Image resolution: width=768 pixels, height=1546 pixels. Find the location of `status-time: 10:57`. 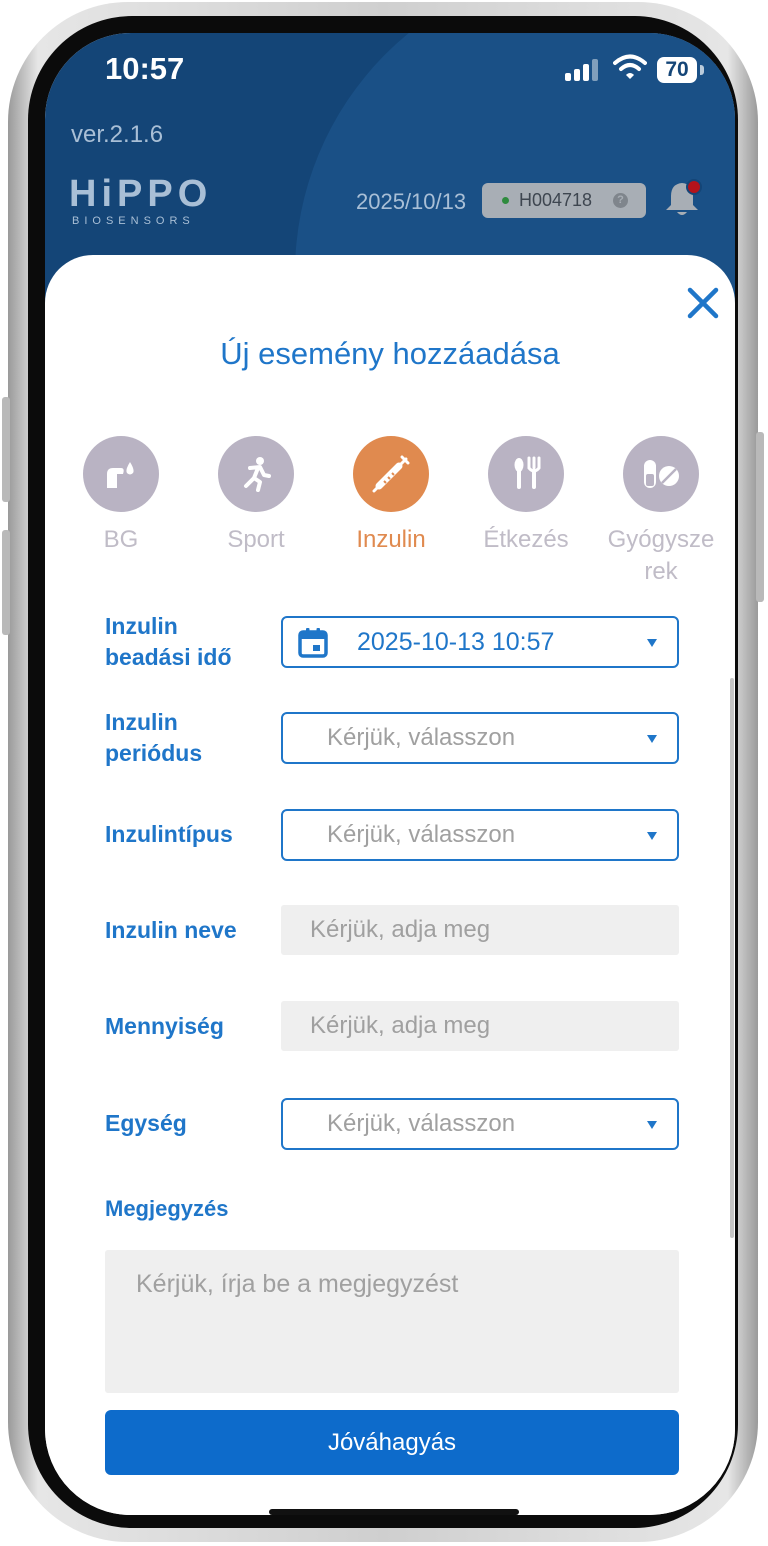

status-time: 10:57 is located at coordinates (145, 68).